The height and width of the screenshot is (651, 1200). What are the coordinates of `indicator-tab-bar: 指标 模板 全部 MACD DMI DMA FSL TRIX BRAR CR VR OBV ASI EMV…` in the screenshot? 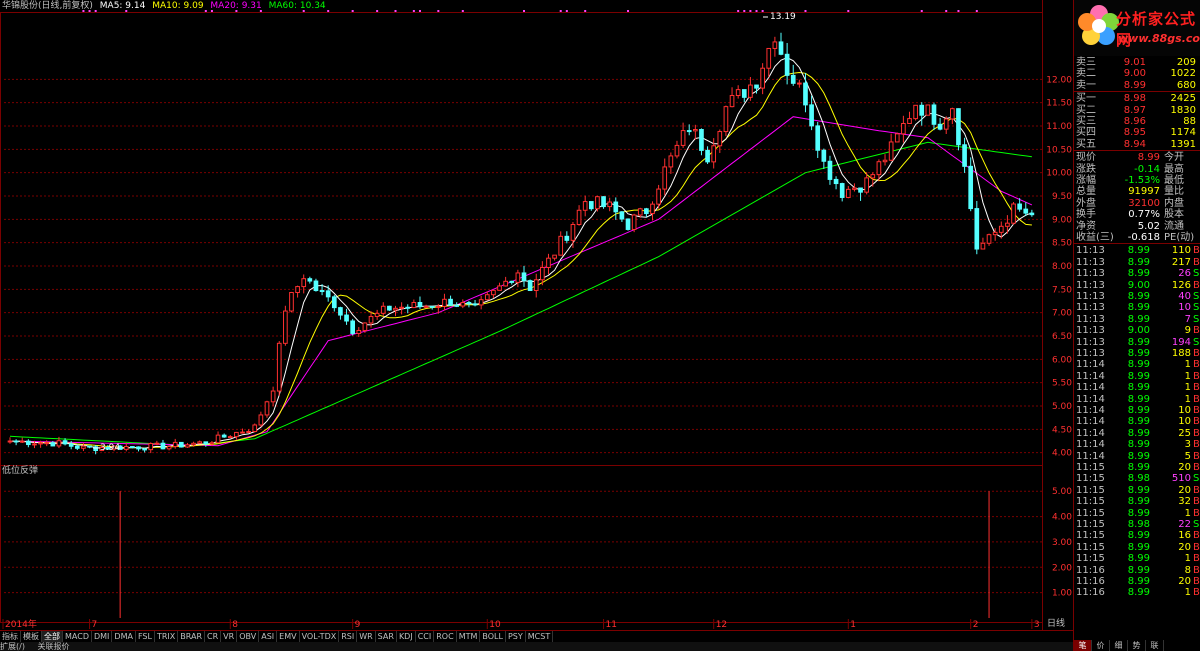 It's located at (536, 636).